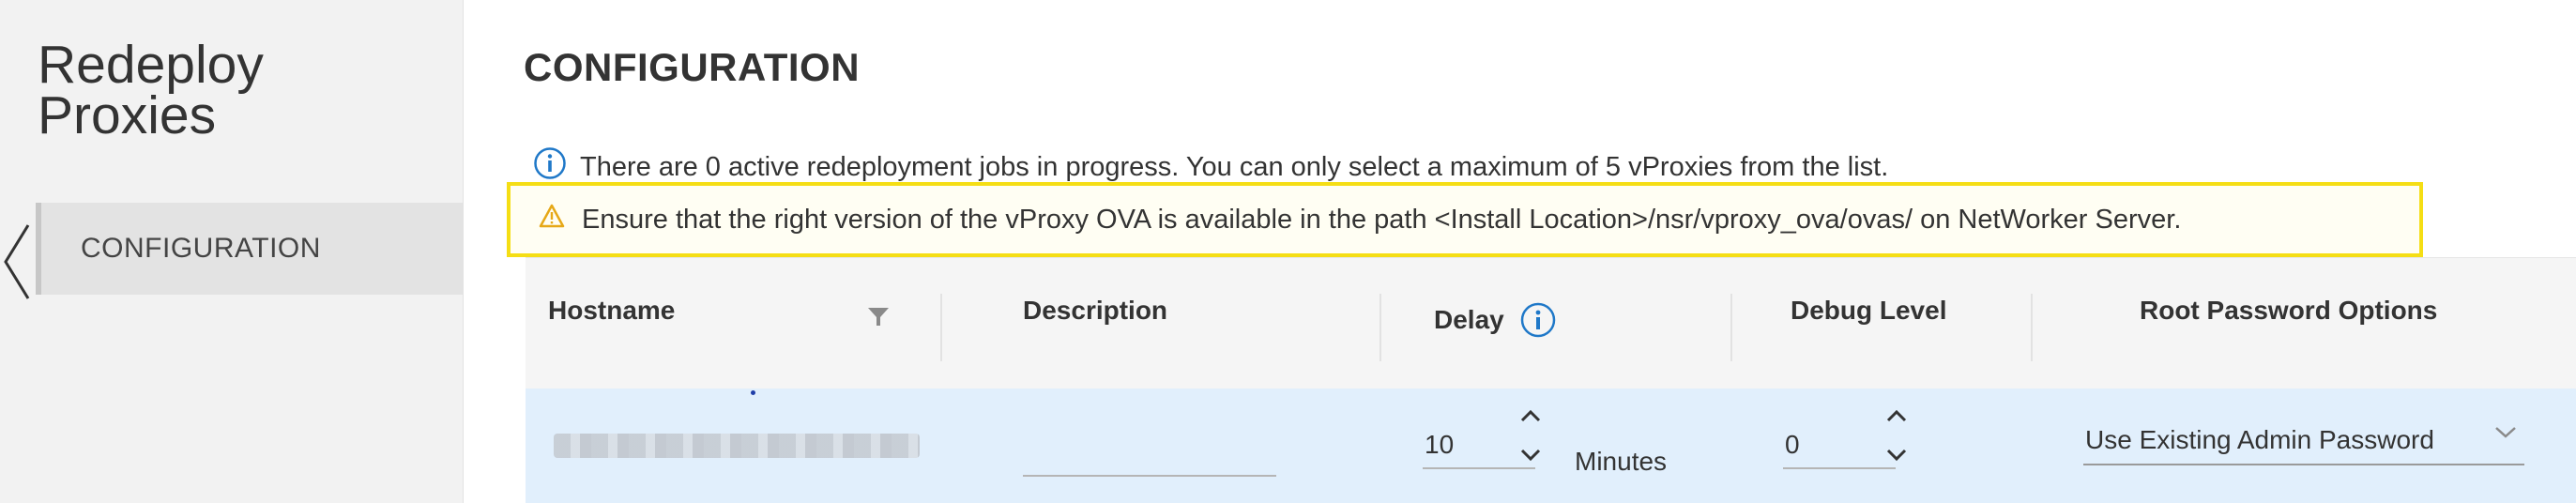 The image size is (2576, 503). I want to click on sidebar-item-configuration: CONFIGURATION, so click(250, 249).